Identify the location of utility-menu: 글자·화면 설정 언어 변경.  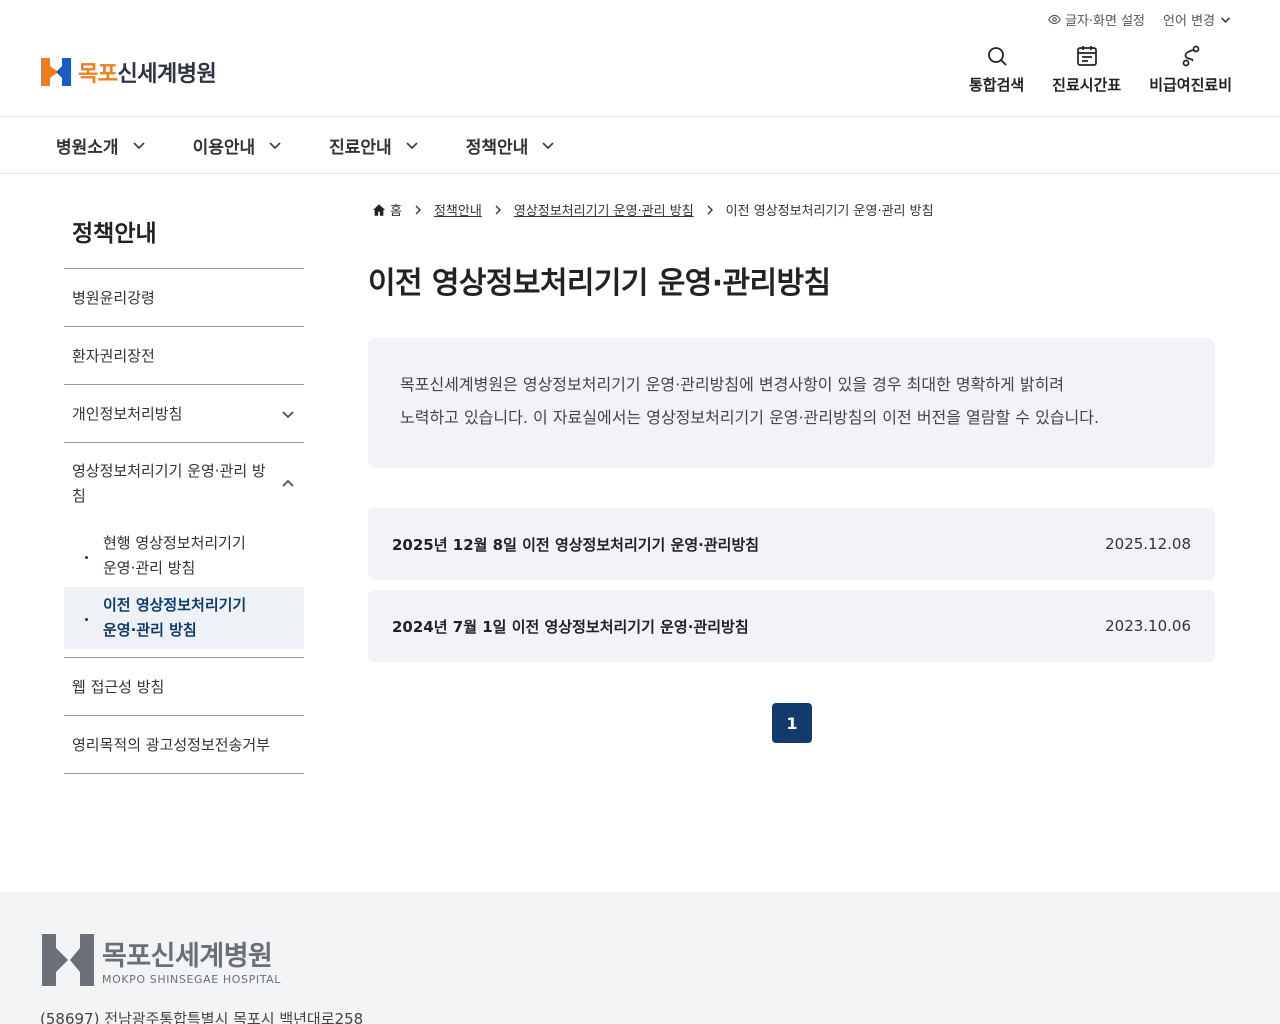
(1140, 19).